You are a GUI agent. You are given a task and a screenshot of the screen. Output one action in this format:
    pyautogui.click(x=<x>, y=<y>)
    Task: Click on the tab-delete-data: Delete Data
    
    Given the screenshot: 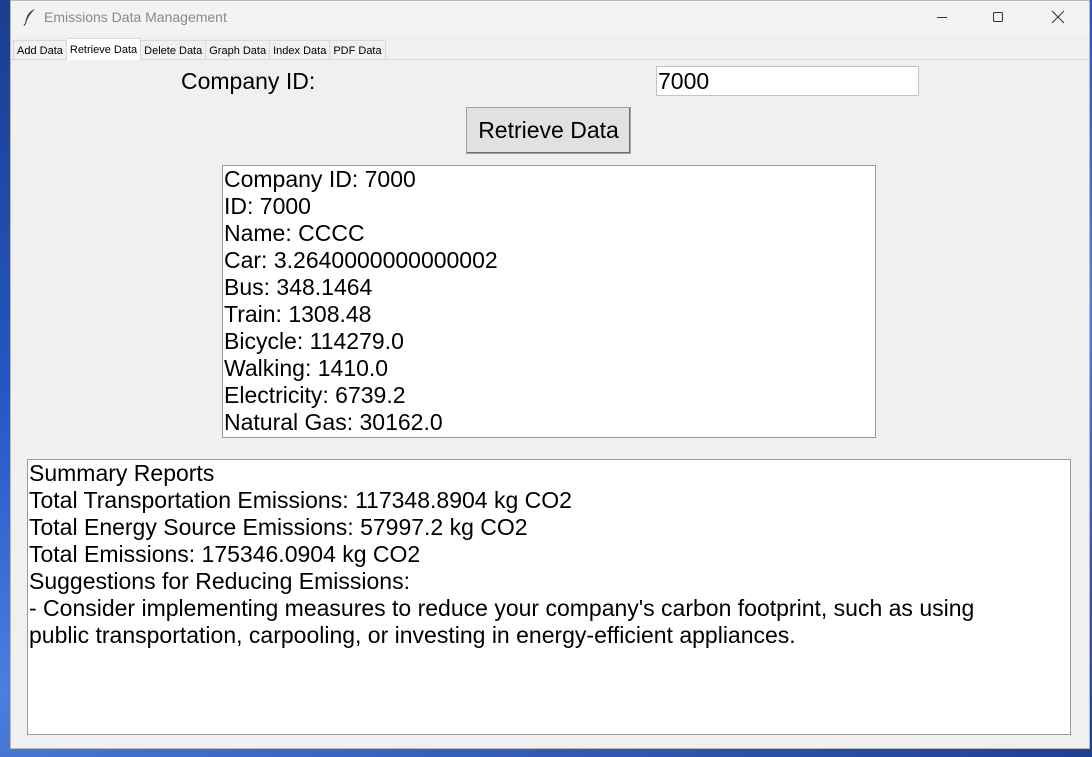 What is the action you would take?
    pyautogui.click(x=173, y=50)
    